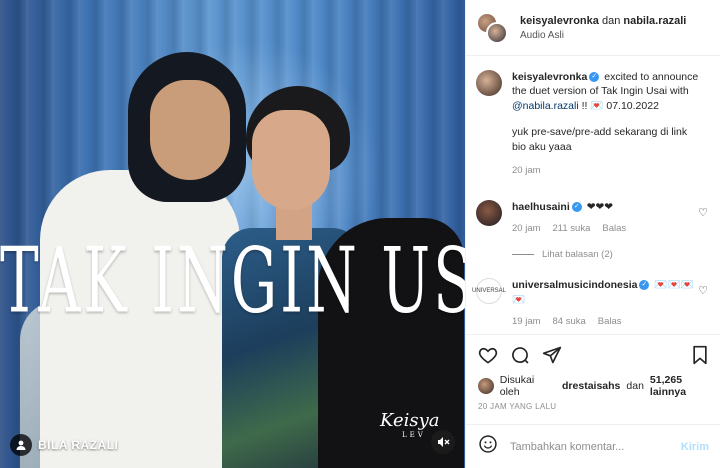 Image resolution: width=720 pixels, height=468 pixels. What do you see at coordinates (520, 355) in the screenshot?
I see `comment-bubble-icon` at bounding box center [520, 355].